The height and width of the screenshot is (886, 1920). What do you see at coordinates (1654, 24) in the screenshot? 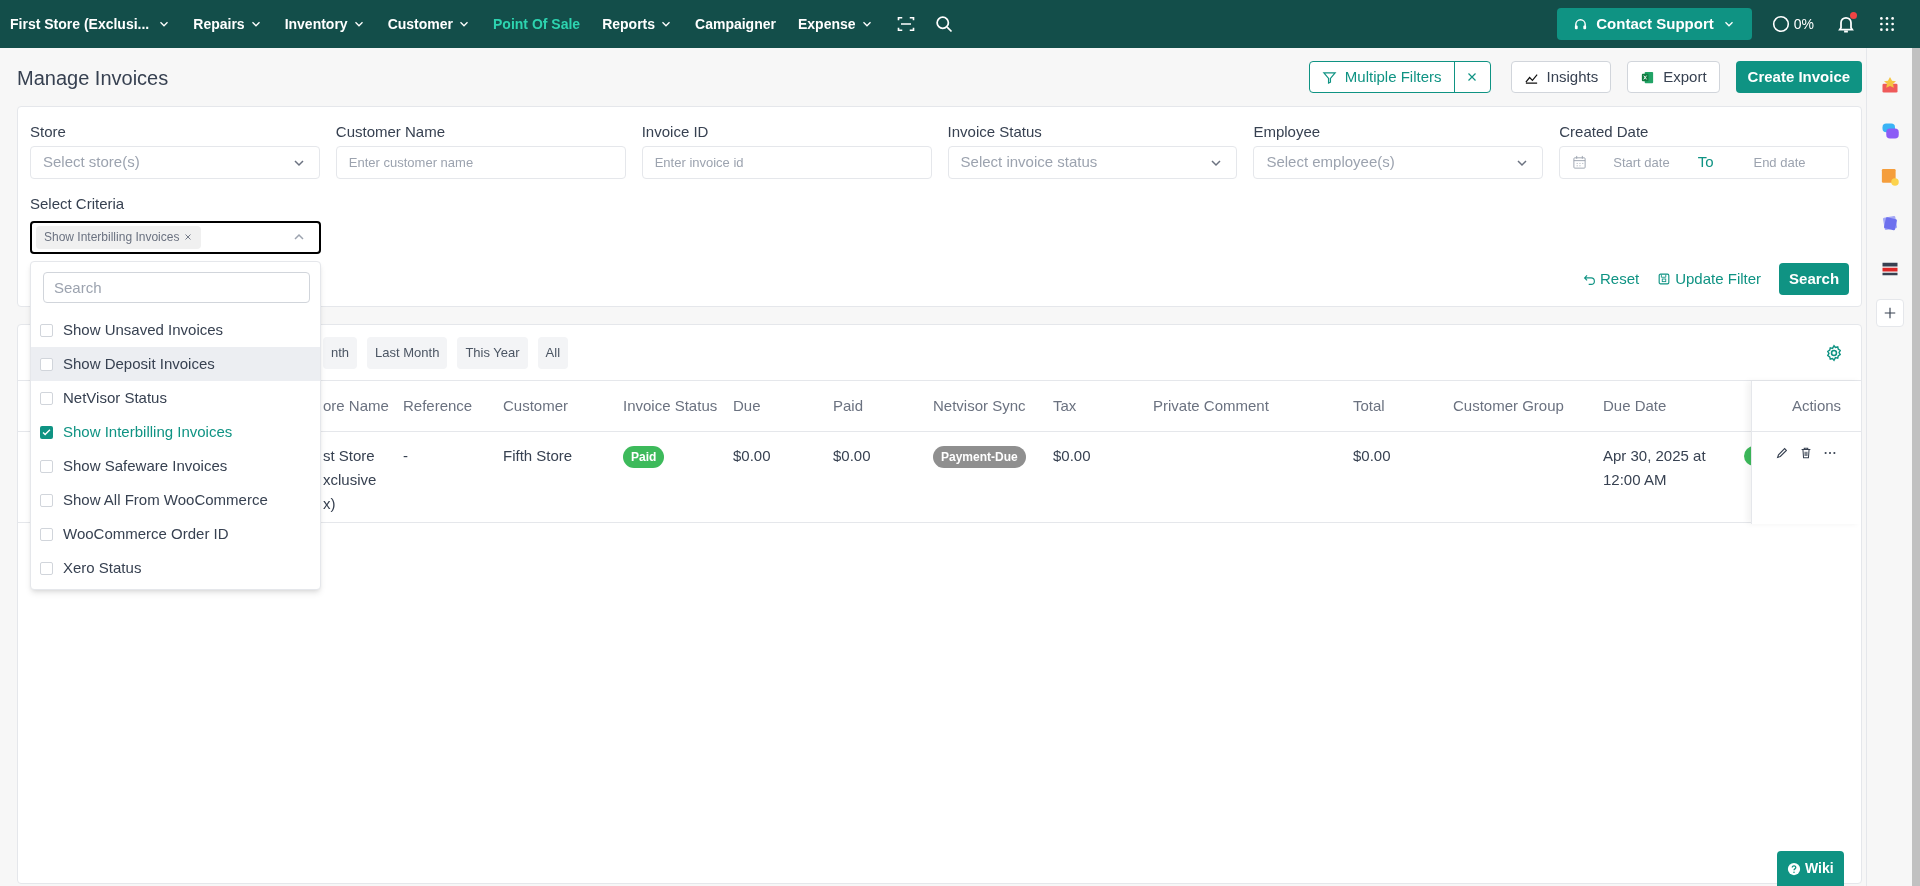
I see `contact-support-button: Contact Support` at bounding box center [1654, 24].